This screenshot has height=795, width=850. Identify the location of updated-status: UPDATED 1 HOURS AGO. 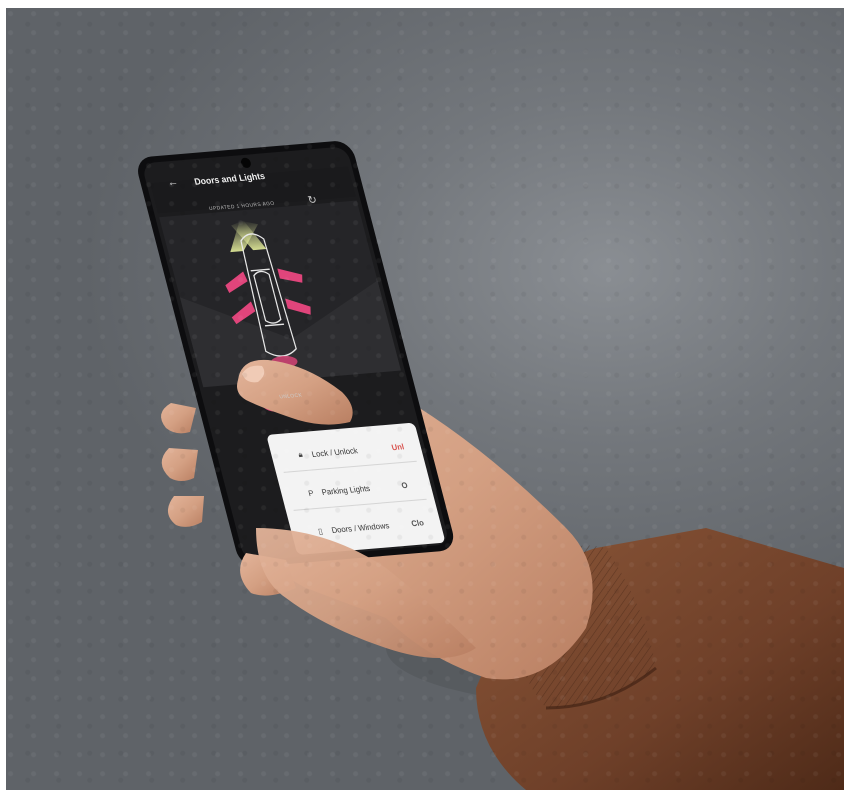
(242, 206).